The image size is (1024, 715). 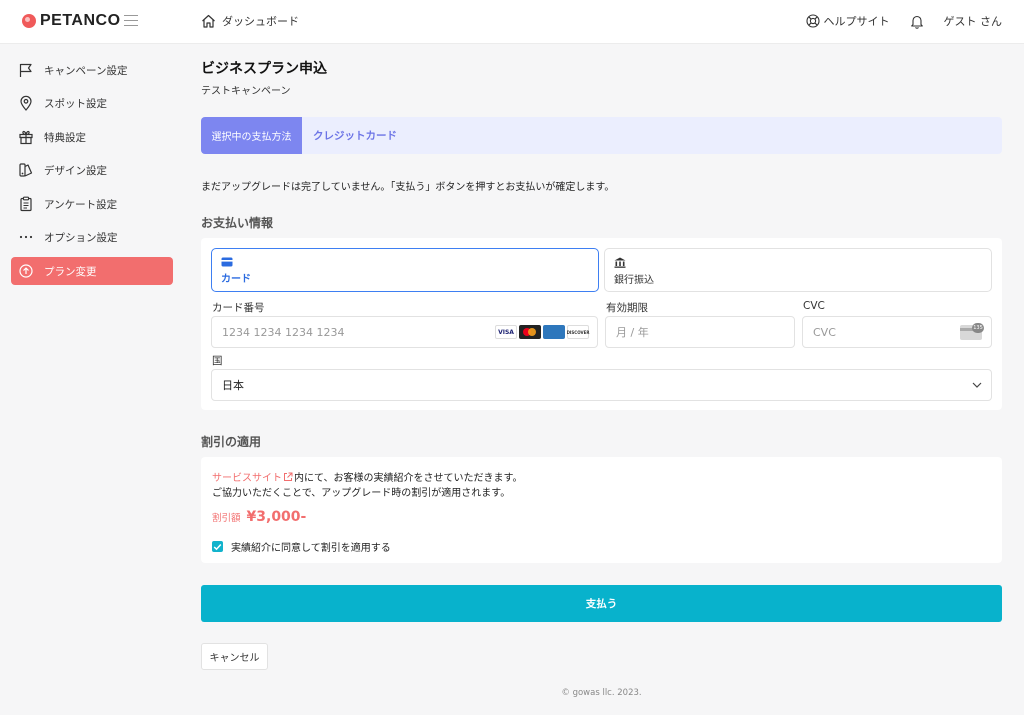 What do you see at coordinates (25, 70) in the screenshot?
I see `flag-icon` at bounding box center [25, 70].